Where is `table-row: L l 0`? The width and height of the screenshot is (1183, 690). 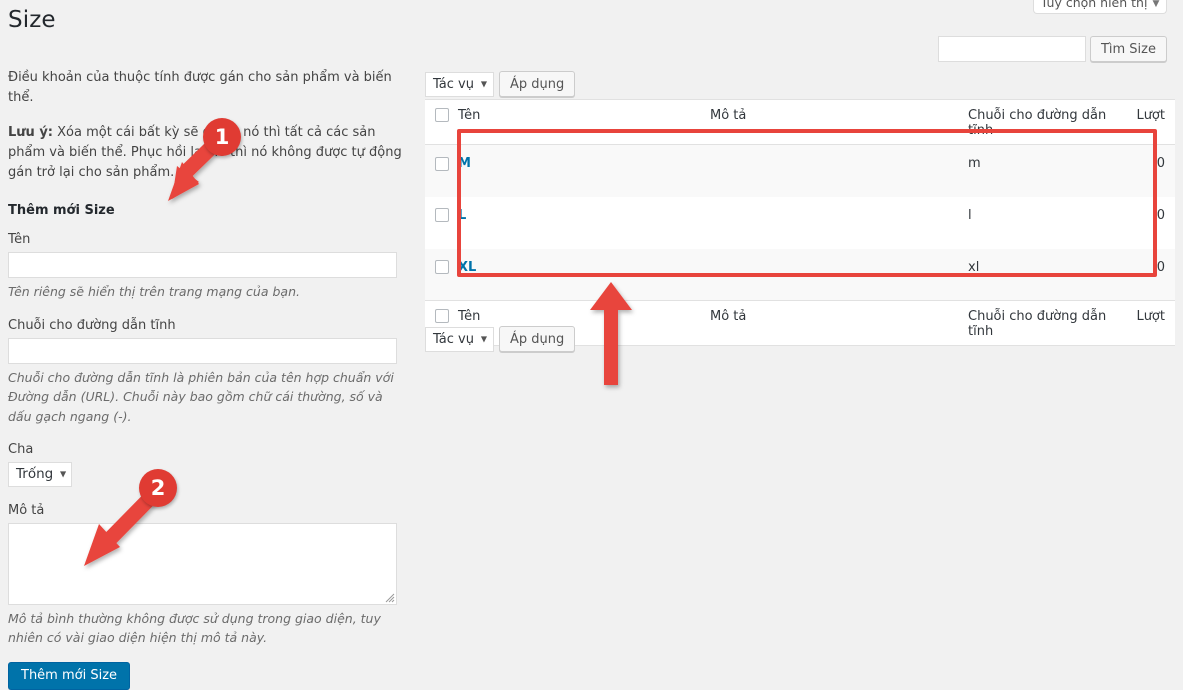
table-row: L l 0 is located at coordinates (800, 222).